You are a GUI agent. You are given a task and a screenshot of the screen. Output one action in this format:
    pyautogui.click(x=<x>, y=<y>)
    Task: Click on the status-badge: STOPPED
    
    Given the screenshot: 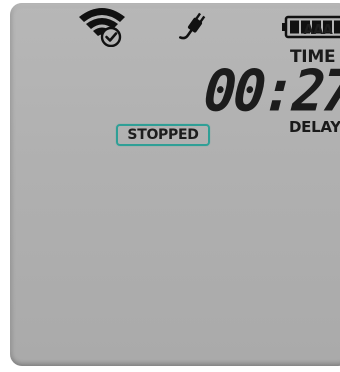 What is the action you would take?
    pyautogui.click(x=163, y=135)
    